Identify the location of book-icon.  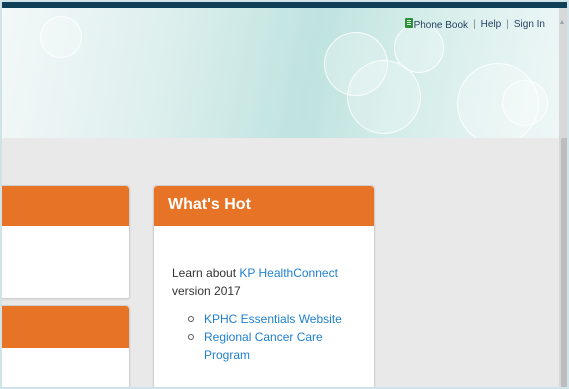
(408, 23).